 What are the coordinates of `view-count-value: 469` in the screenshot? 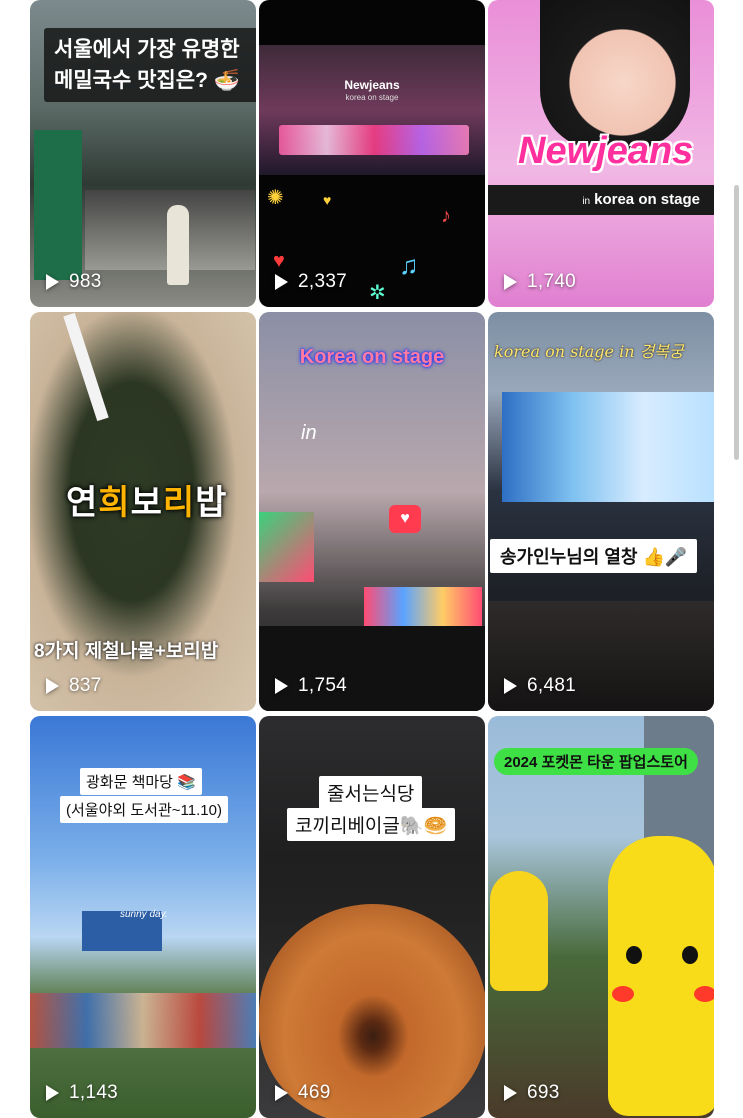 It's located at (314, 1092).